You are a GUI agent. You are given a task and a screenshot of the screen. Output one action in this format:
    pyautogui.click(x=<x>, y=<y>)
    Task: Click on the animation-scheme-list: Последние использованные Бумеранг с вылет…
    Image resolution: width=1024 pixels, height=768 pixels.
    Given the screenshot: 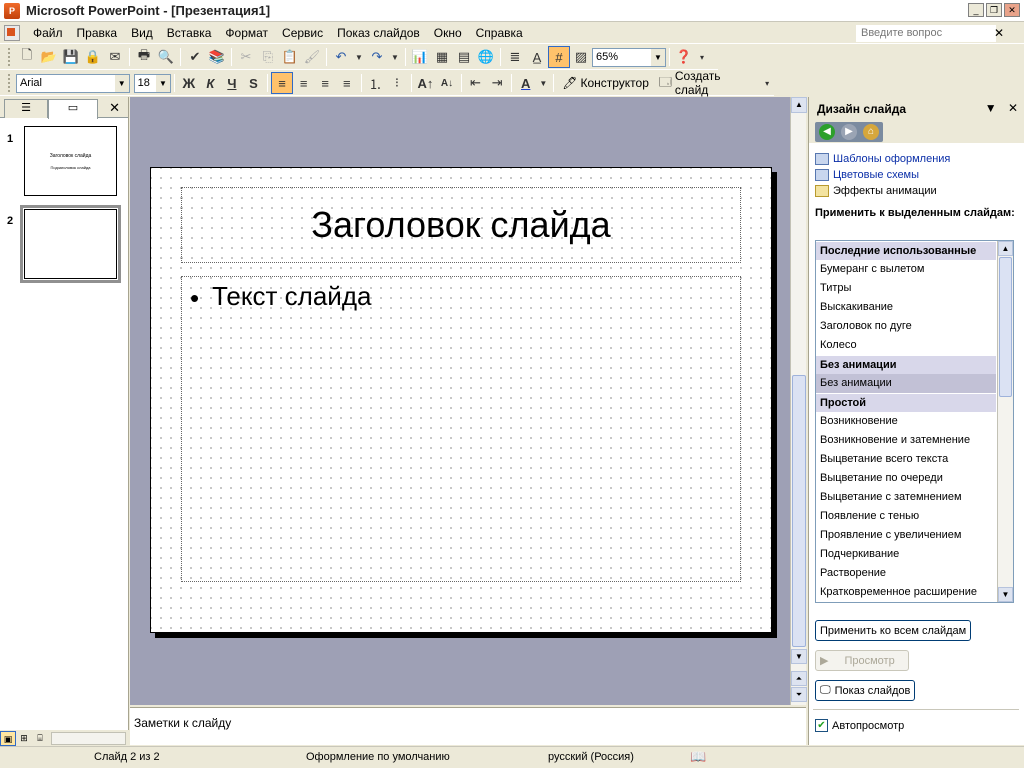 What is the action you would take?
    pyautogui.click(x=914, y=421)
    